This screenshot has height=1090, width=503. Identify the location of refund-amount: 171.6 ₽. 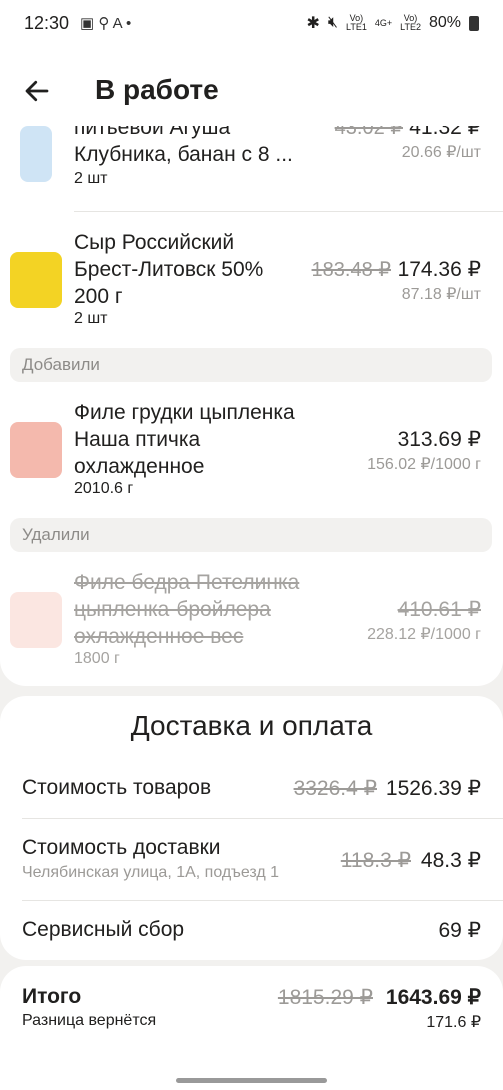
(453, 1022).